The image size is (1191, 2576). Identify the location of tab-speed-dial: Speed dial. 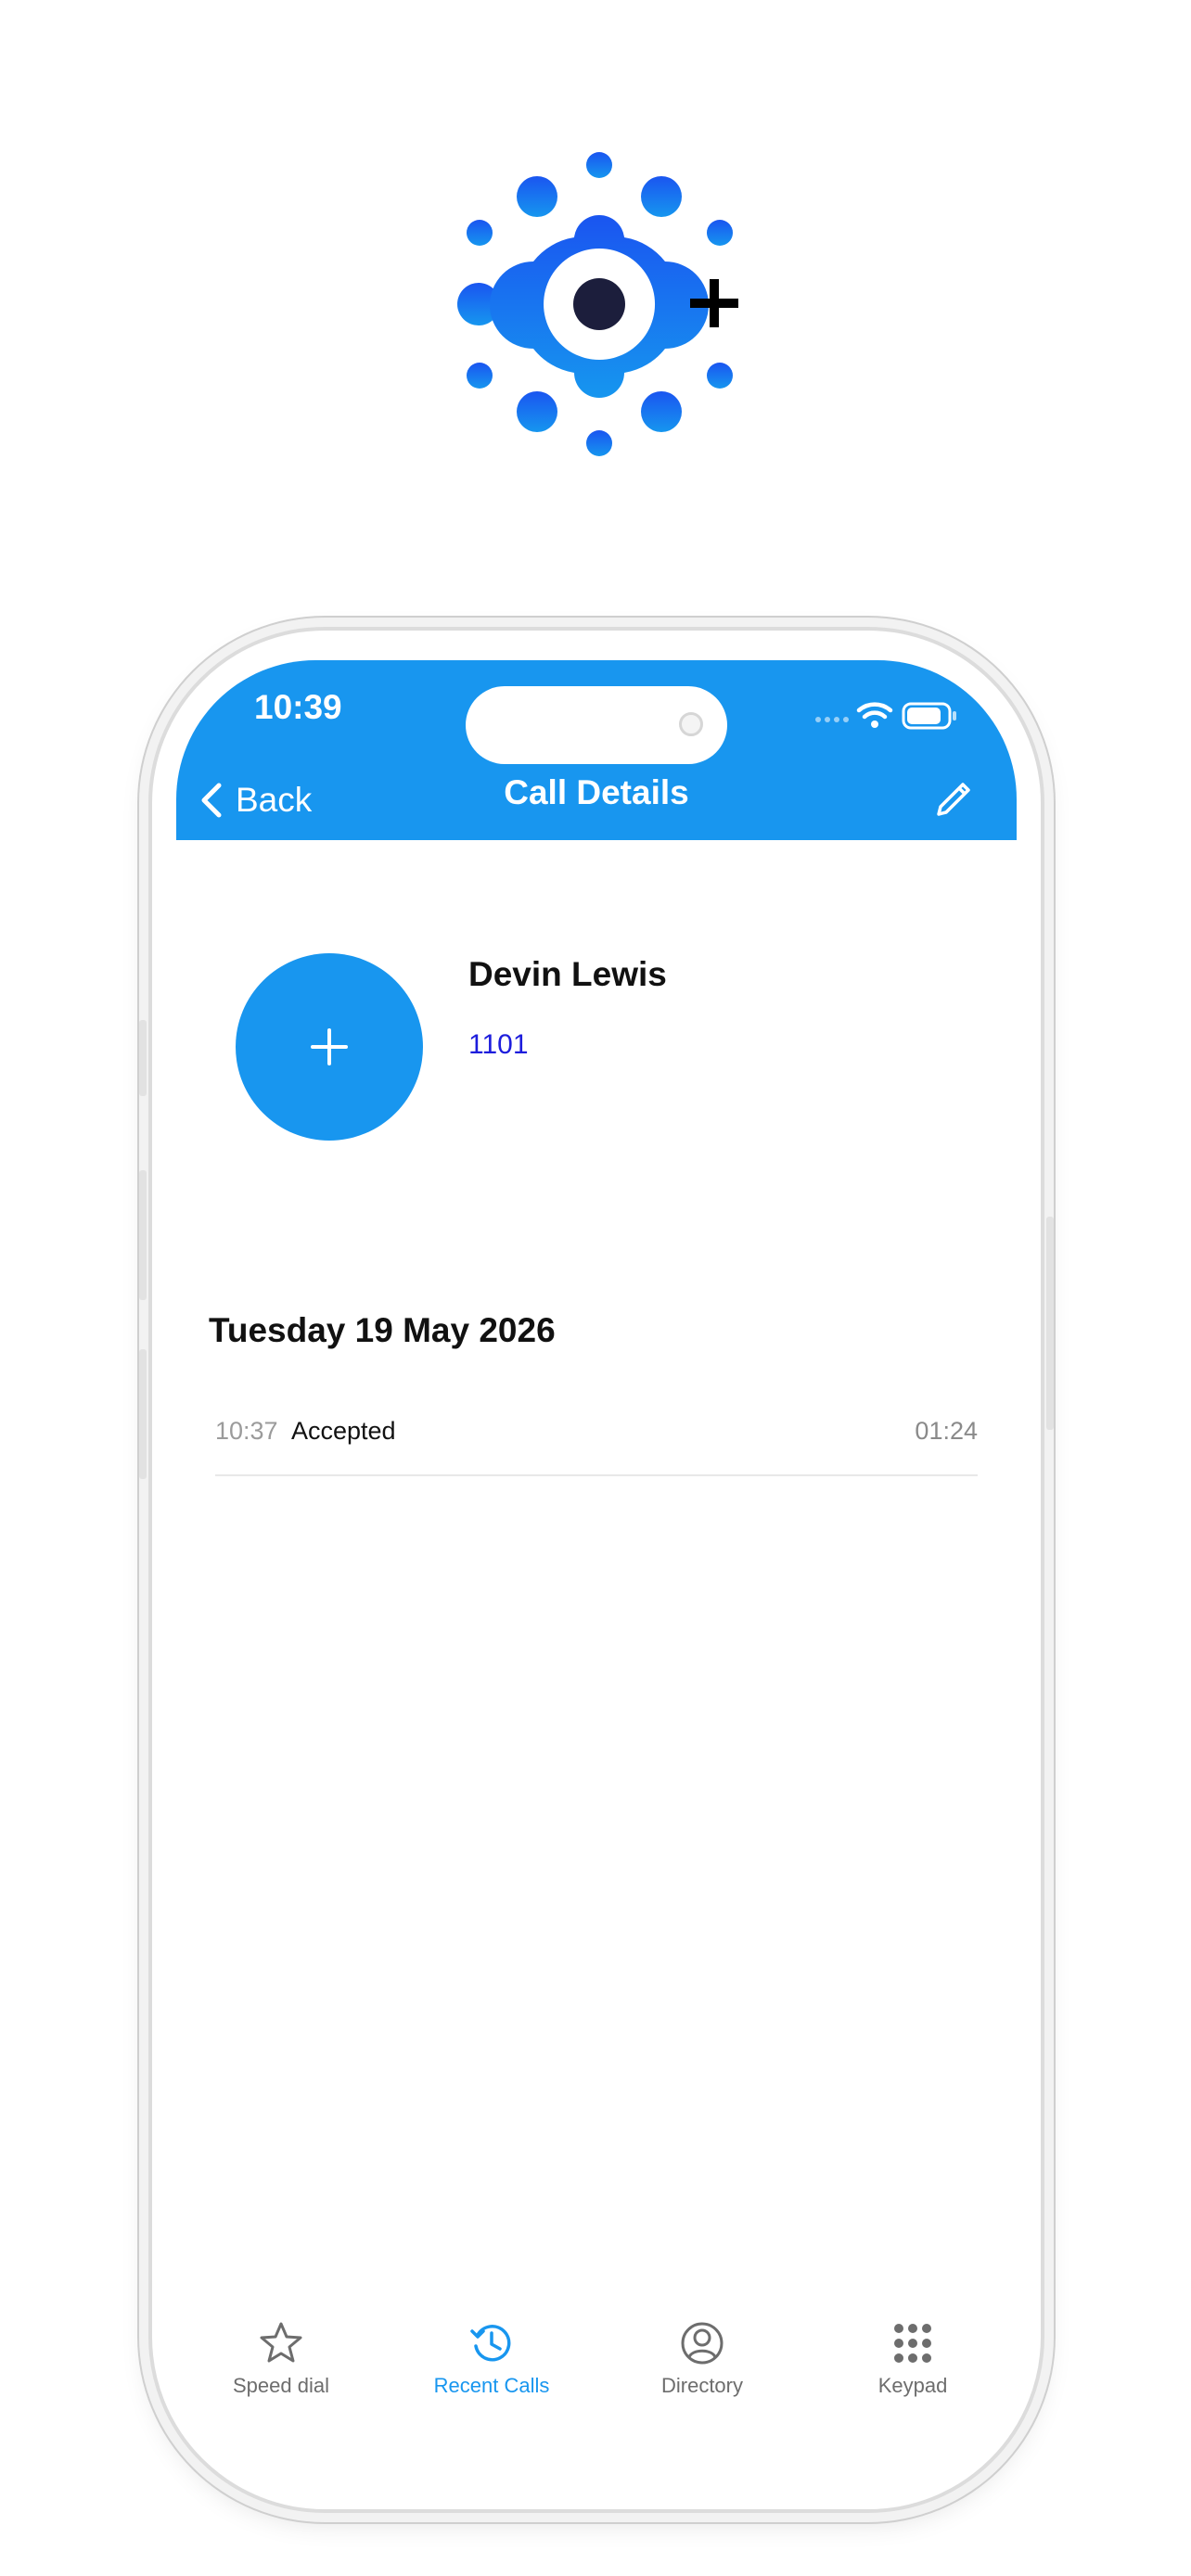
(281, 2359).